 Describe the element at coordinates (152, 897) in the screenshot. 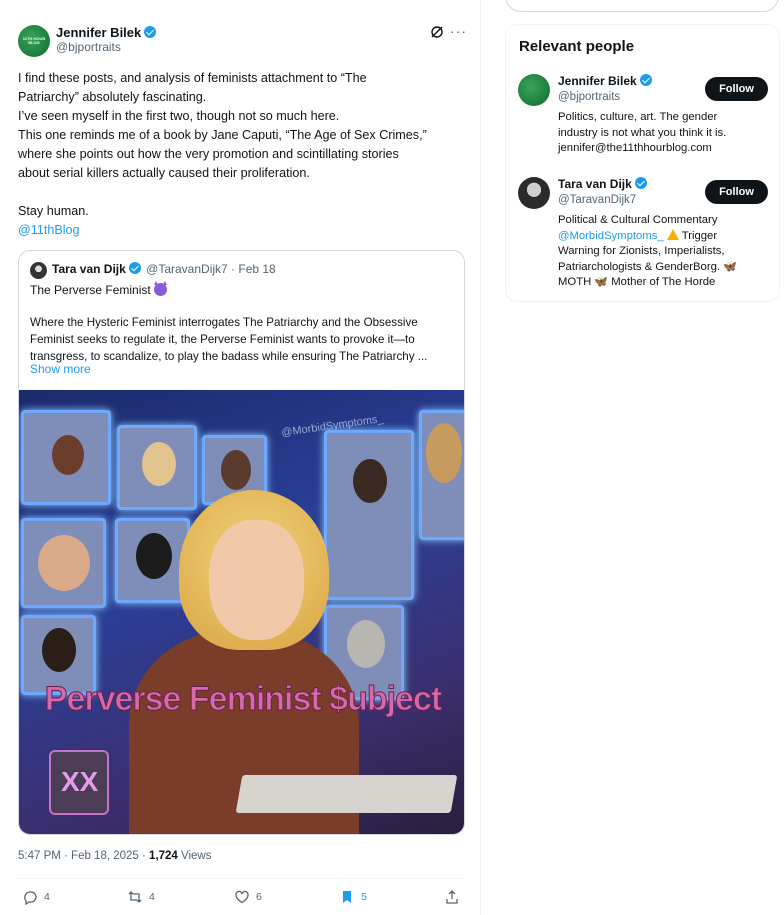

I see `repost-count: 4` at that location.